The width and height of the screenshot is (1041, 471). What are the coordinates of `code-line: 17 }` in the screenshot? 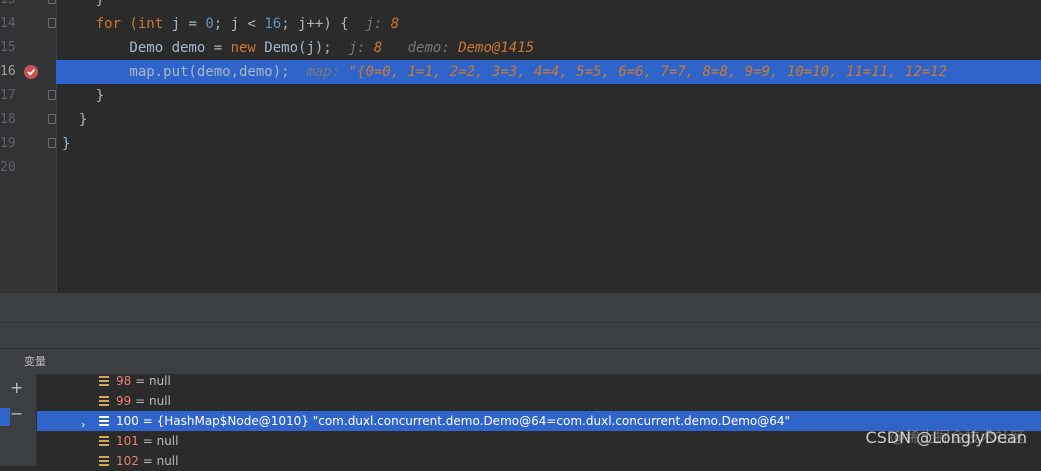 It's located at (520, 96).